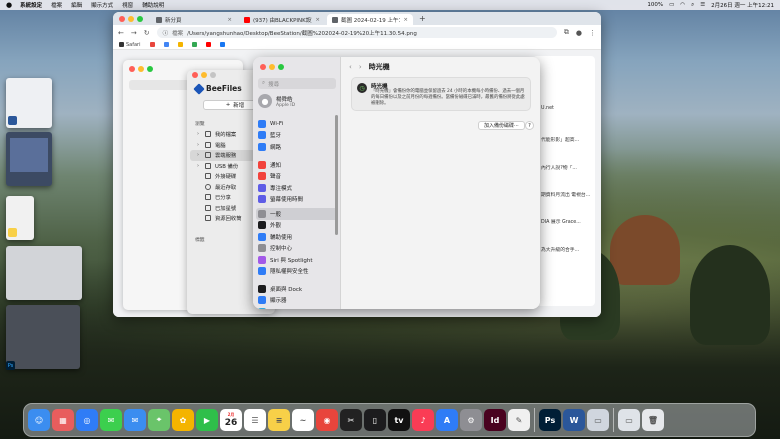 This screenshot has width=780, height=439. Describe the element at coordinates (702, 5) in the screenshot. I see `control-center-icon: ☰` at that location.